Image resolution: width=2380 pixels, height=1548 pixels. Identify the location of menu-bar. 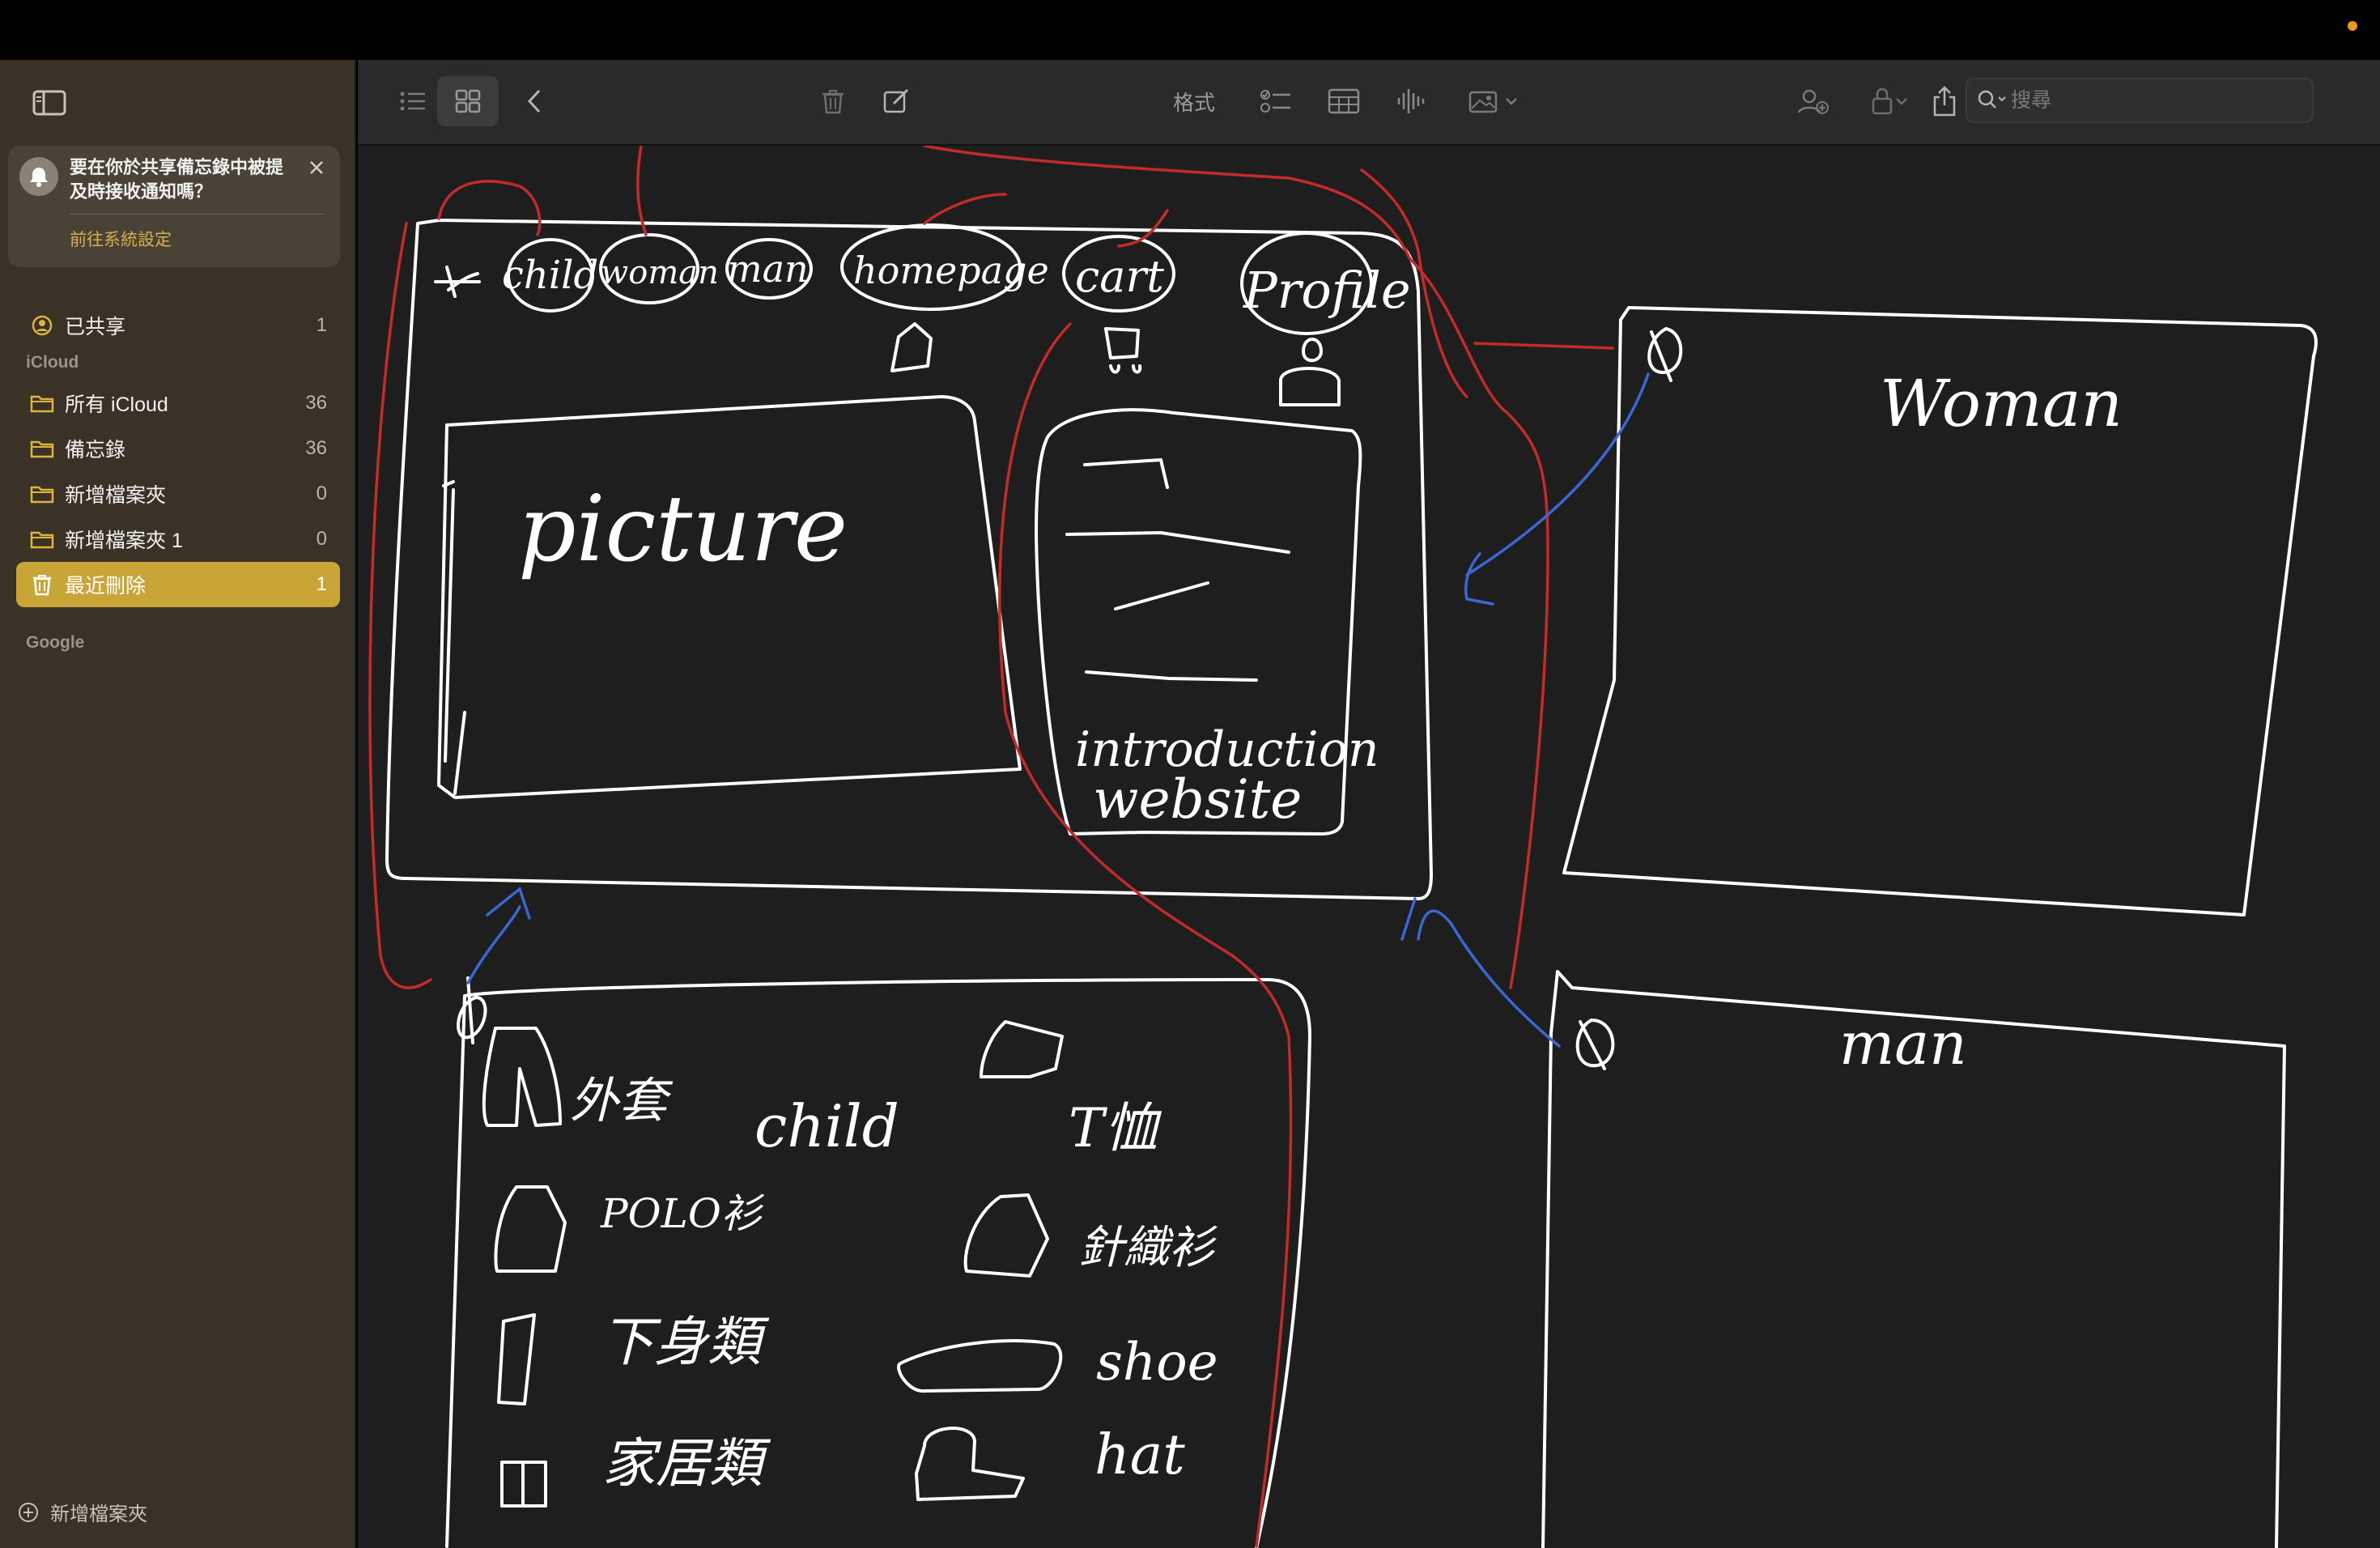
(1190, 30).